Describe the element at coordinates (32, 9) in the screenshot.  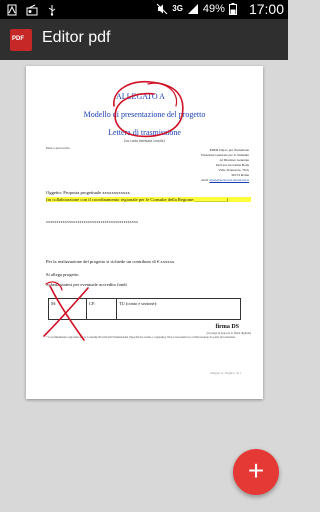
I see `radio-notification-icon` at that location.